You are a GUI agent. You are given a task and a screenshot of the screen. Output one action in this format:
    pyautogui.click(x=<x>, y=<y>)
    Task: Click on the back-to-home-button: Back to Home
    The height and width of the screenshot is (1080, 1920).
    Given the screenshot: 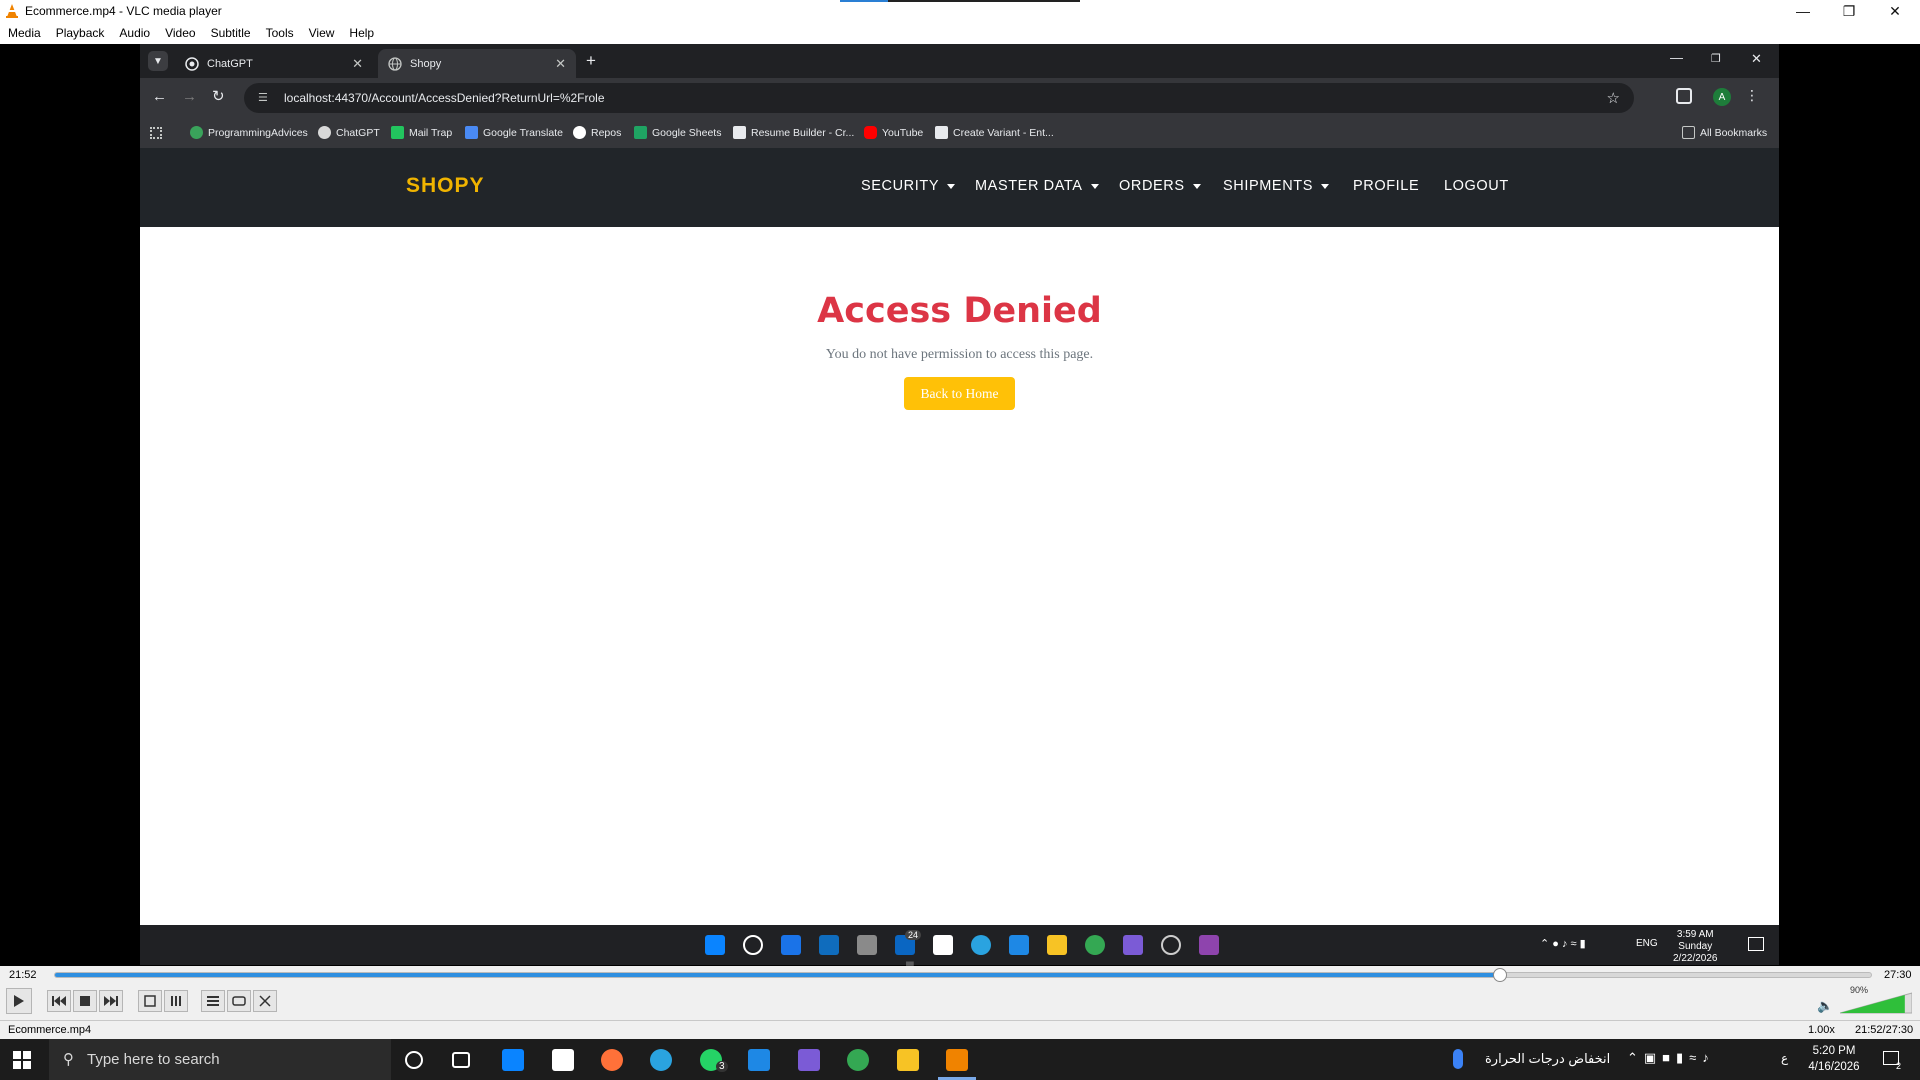 What is the action you would take?
    pyautogui.click(x=959, y=393)
    